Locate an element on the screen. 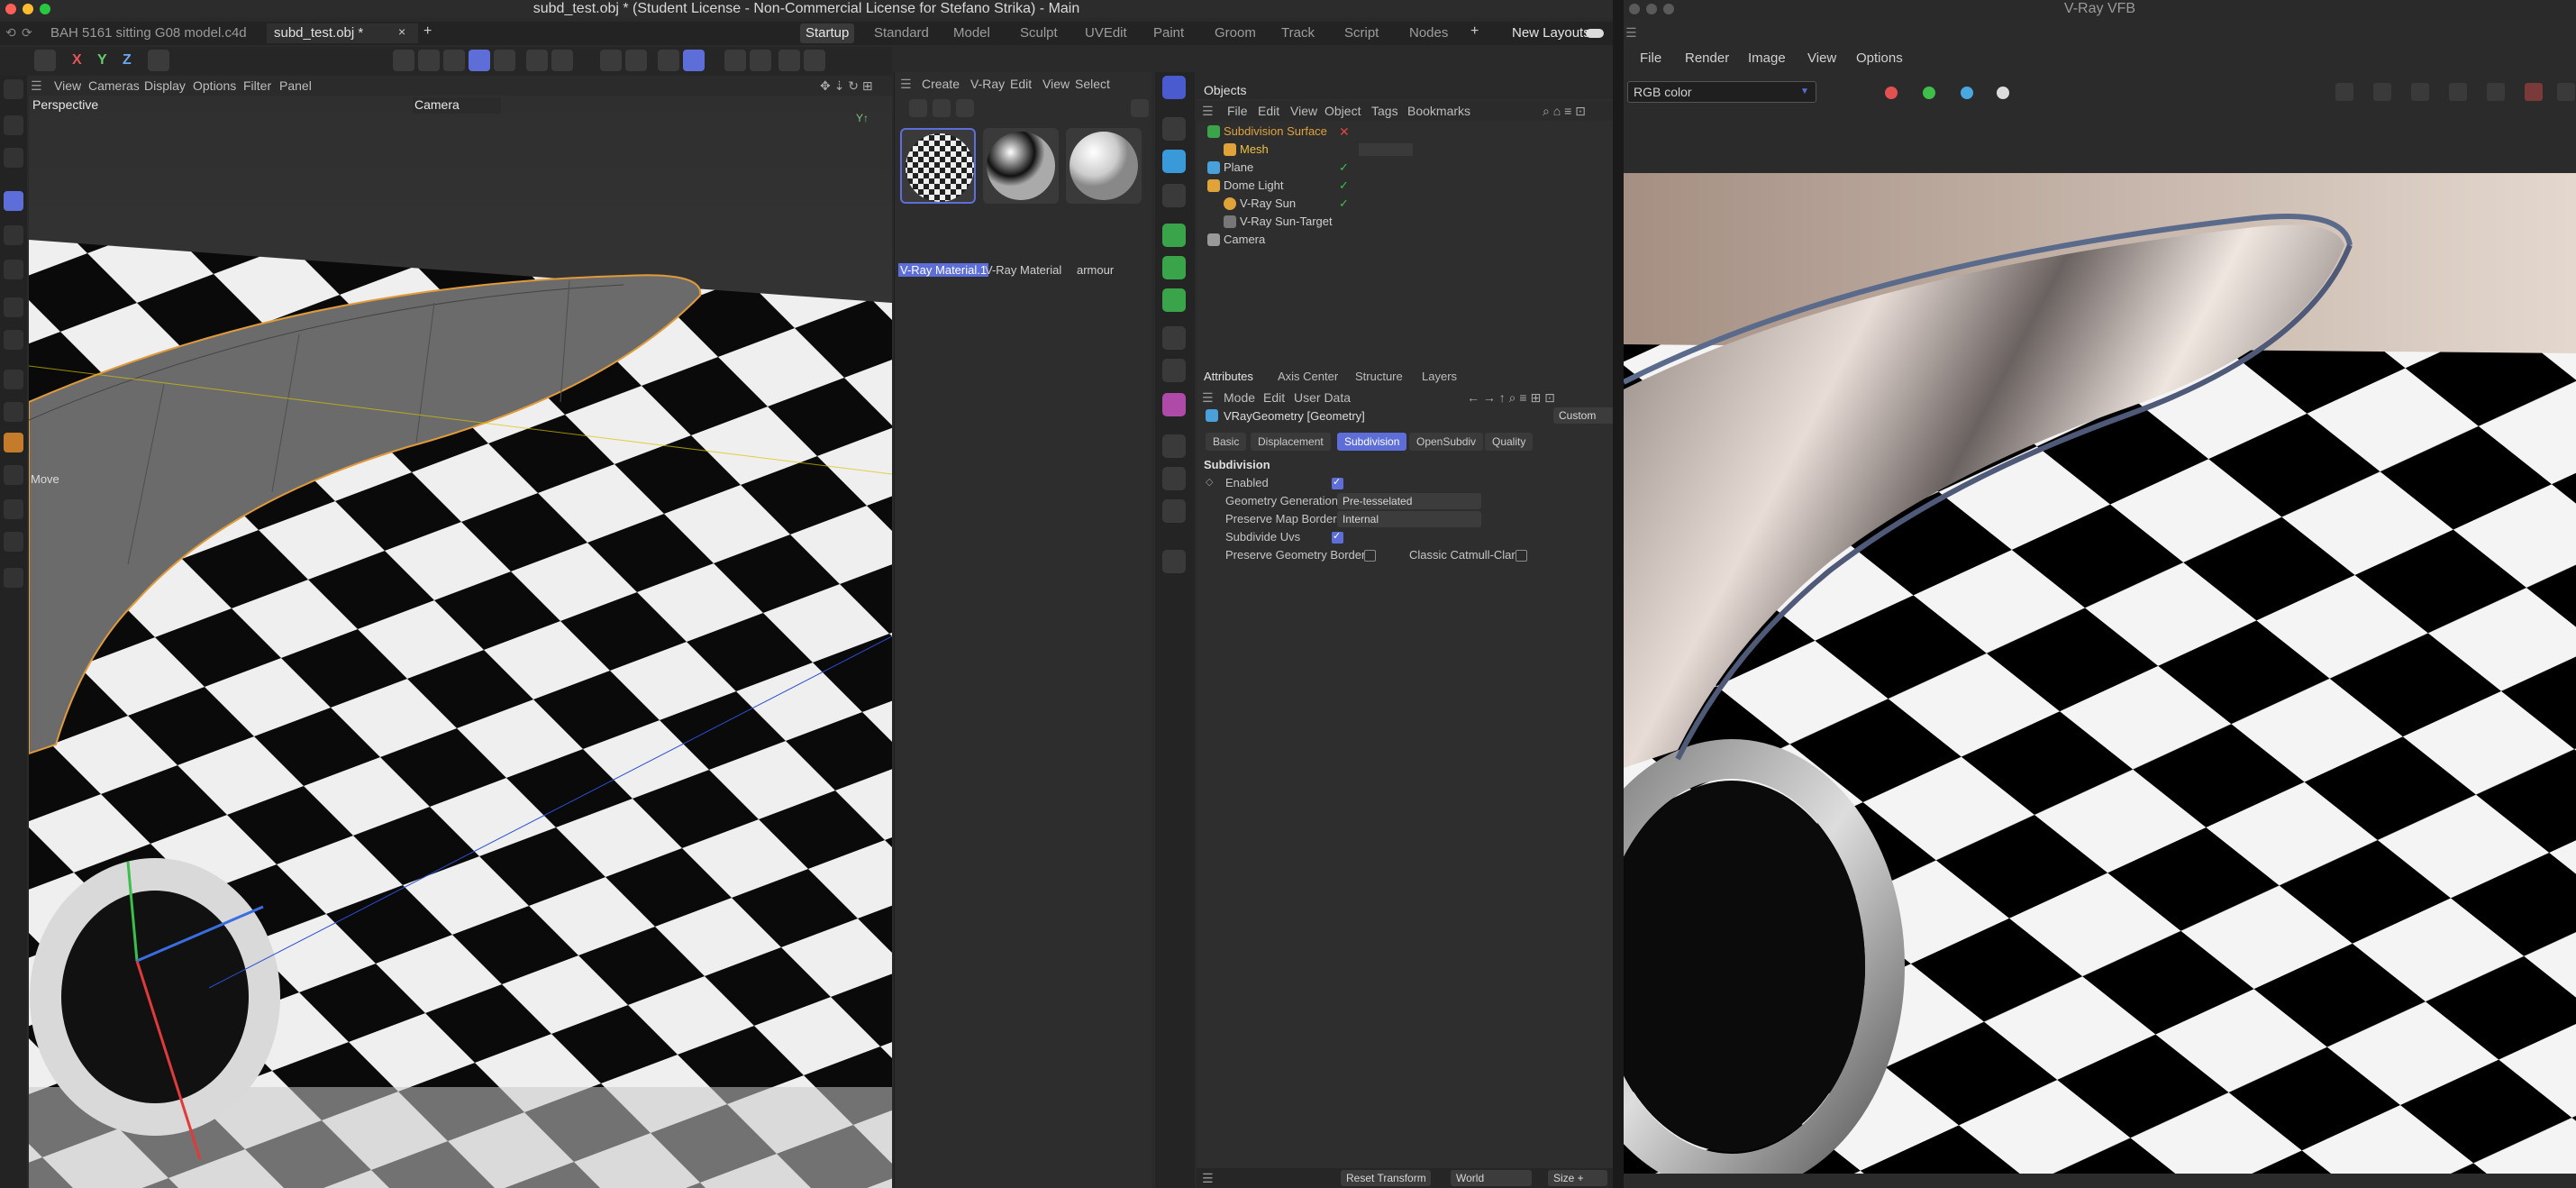 The image size is (2576, 1188). tab-axis-center: Axis Center is located at coordinates (1308, 376).